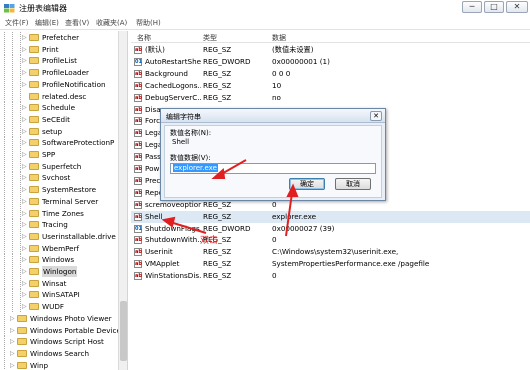  What do you see at coordinates (330, 216) in the screenshot?
I see `value-row: ab Shell REG_SZ explorer.exe` at bounding box center [330, 216].